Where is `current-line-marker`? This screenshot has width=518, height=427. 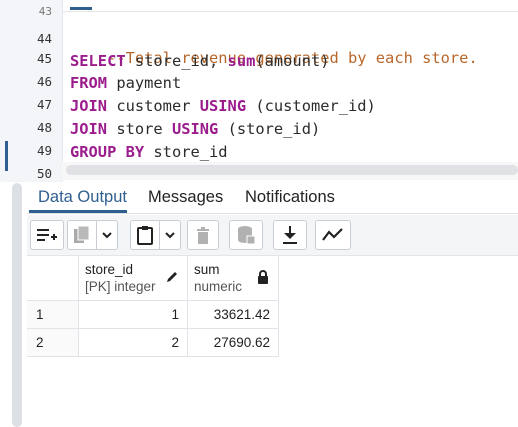
current-line-marker is located at coordinates (6, 156).